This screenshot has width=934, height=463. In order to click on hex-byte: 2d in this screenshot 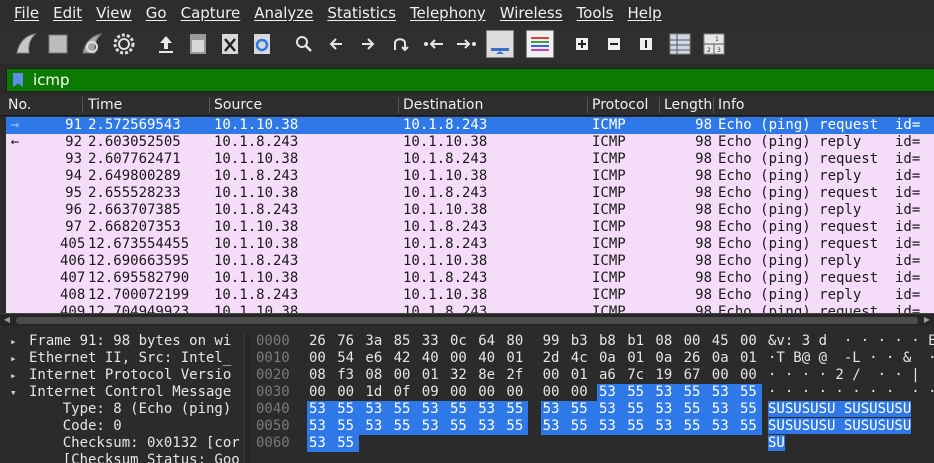, I will do `click(555, 358)`.